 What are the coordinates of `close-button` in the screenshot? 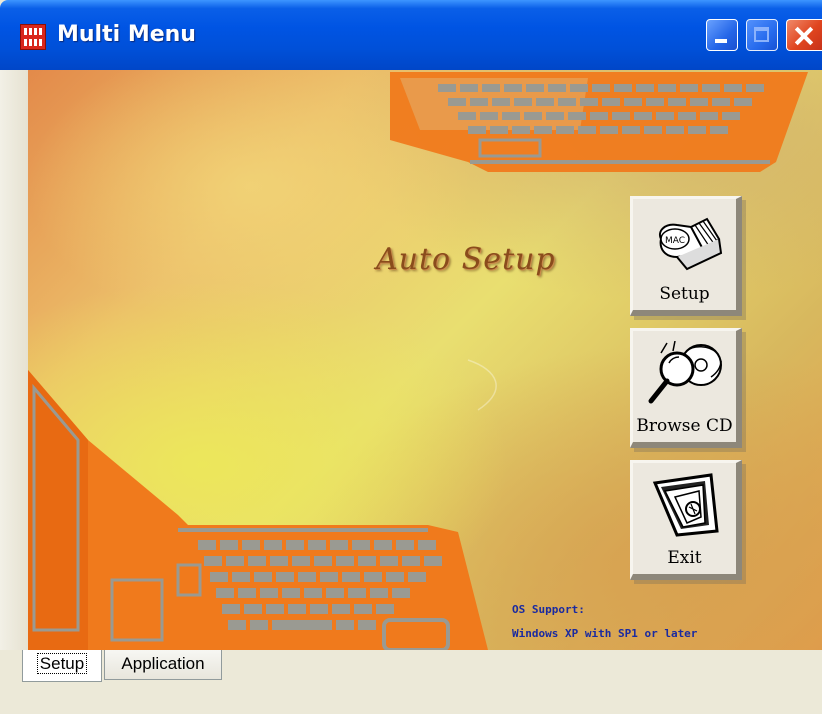 It's located at (804, 35).